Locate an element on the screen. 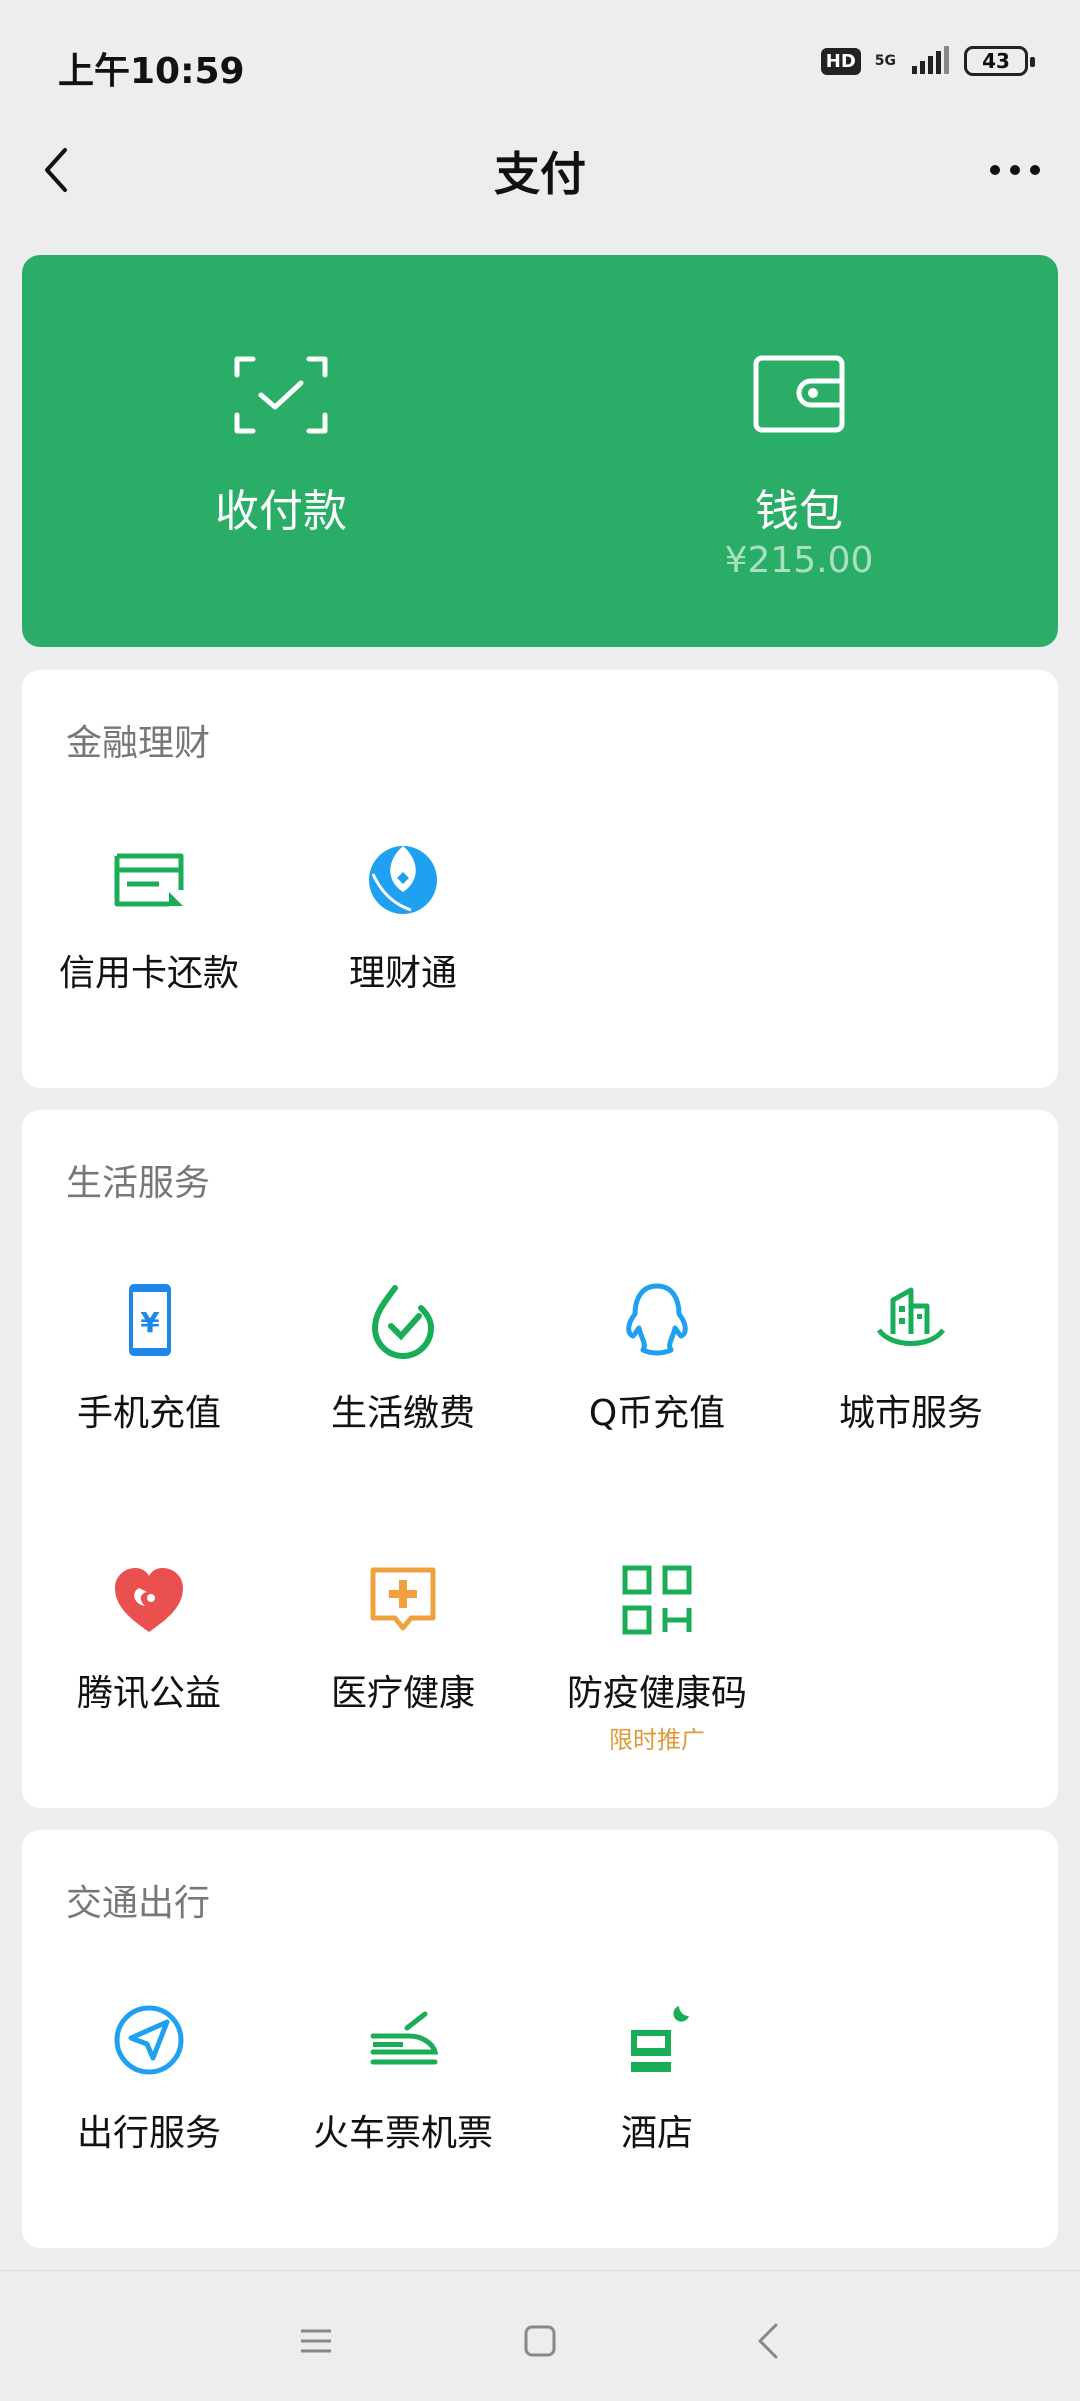  page-title: 支付 is located at coordinates (540, 174).